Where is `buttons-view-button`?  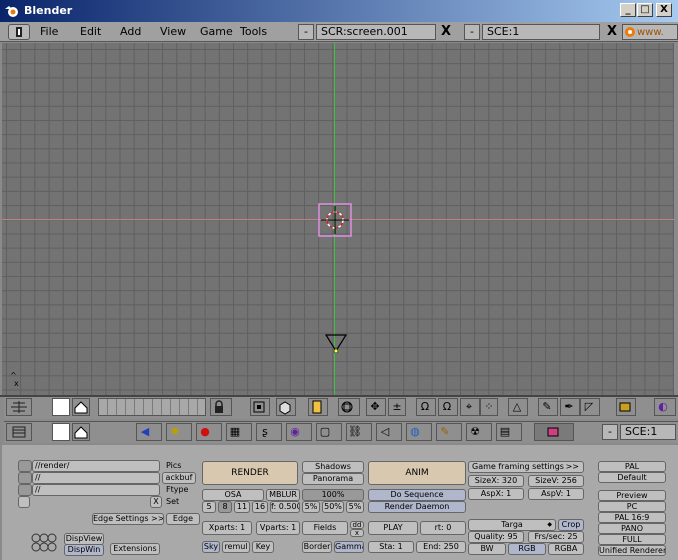 buttons-view-button is located at coordinates (61, 432).